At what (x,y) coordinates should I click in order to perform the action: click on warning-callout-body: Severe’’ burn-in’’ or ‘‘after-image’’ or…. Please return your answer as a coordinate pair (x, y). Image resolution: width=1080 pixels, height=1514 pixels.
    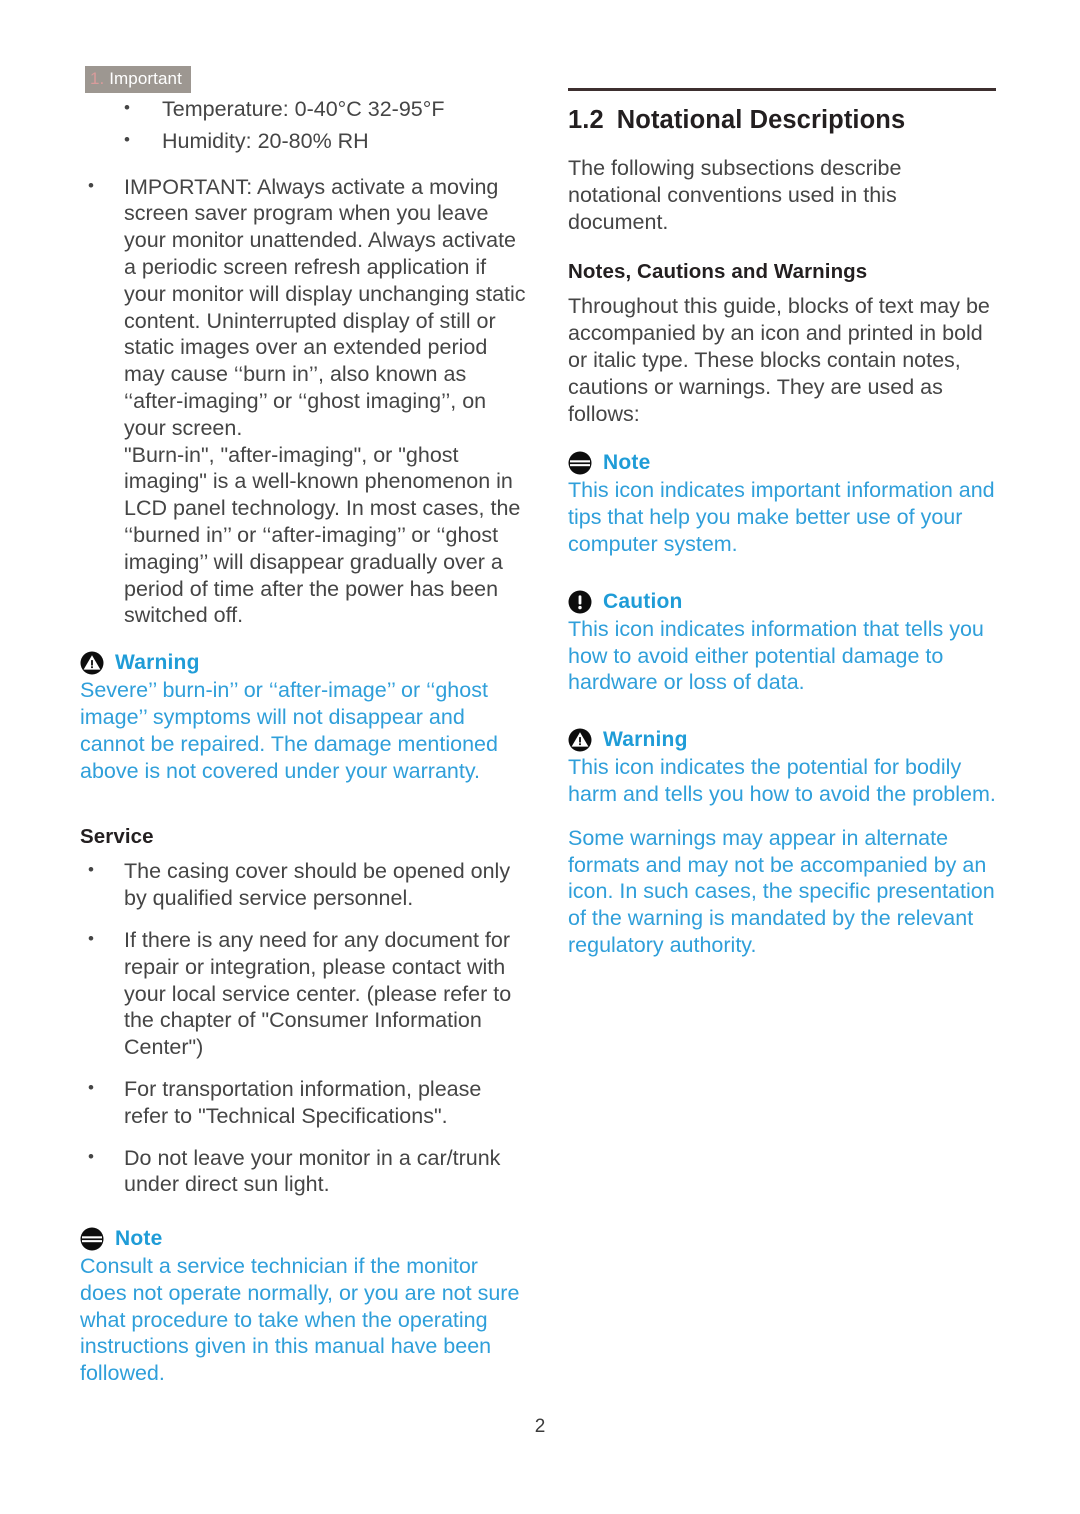
    Looking at the image, I should click on (289, 730).